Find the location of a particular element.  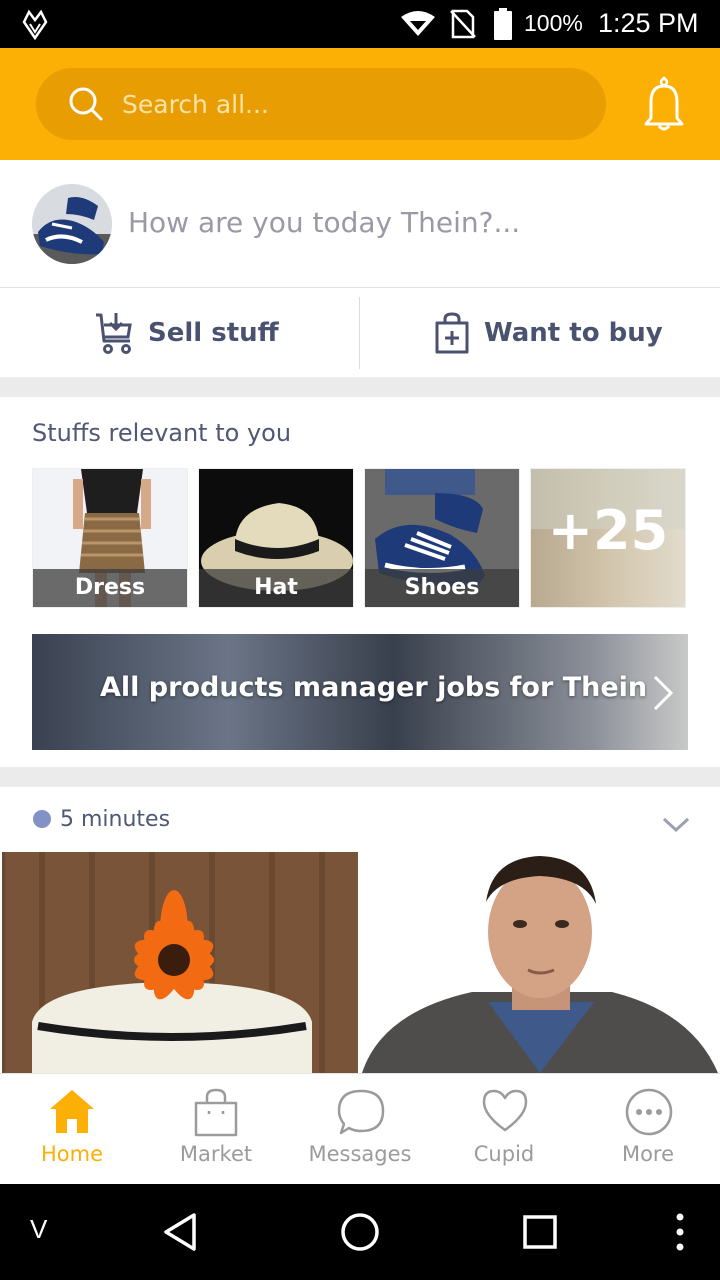

more-dots-icon is located at coordinates (649, 1112).